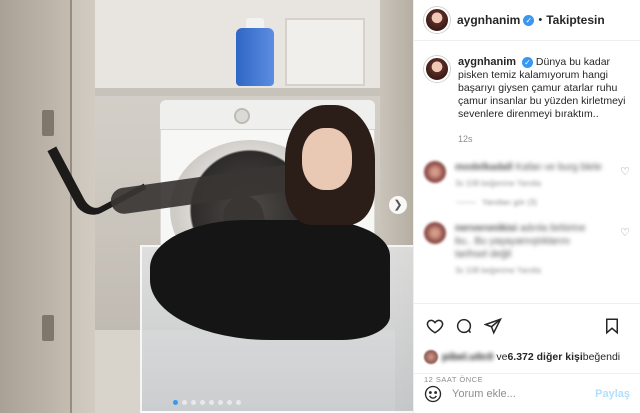  I want to click on post-header: aygnhanim ✓ • Takiptesin, so click(527, 20).